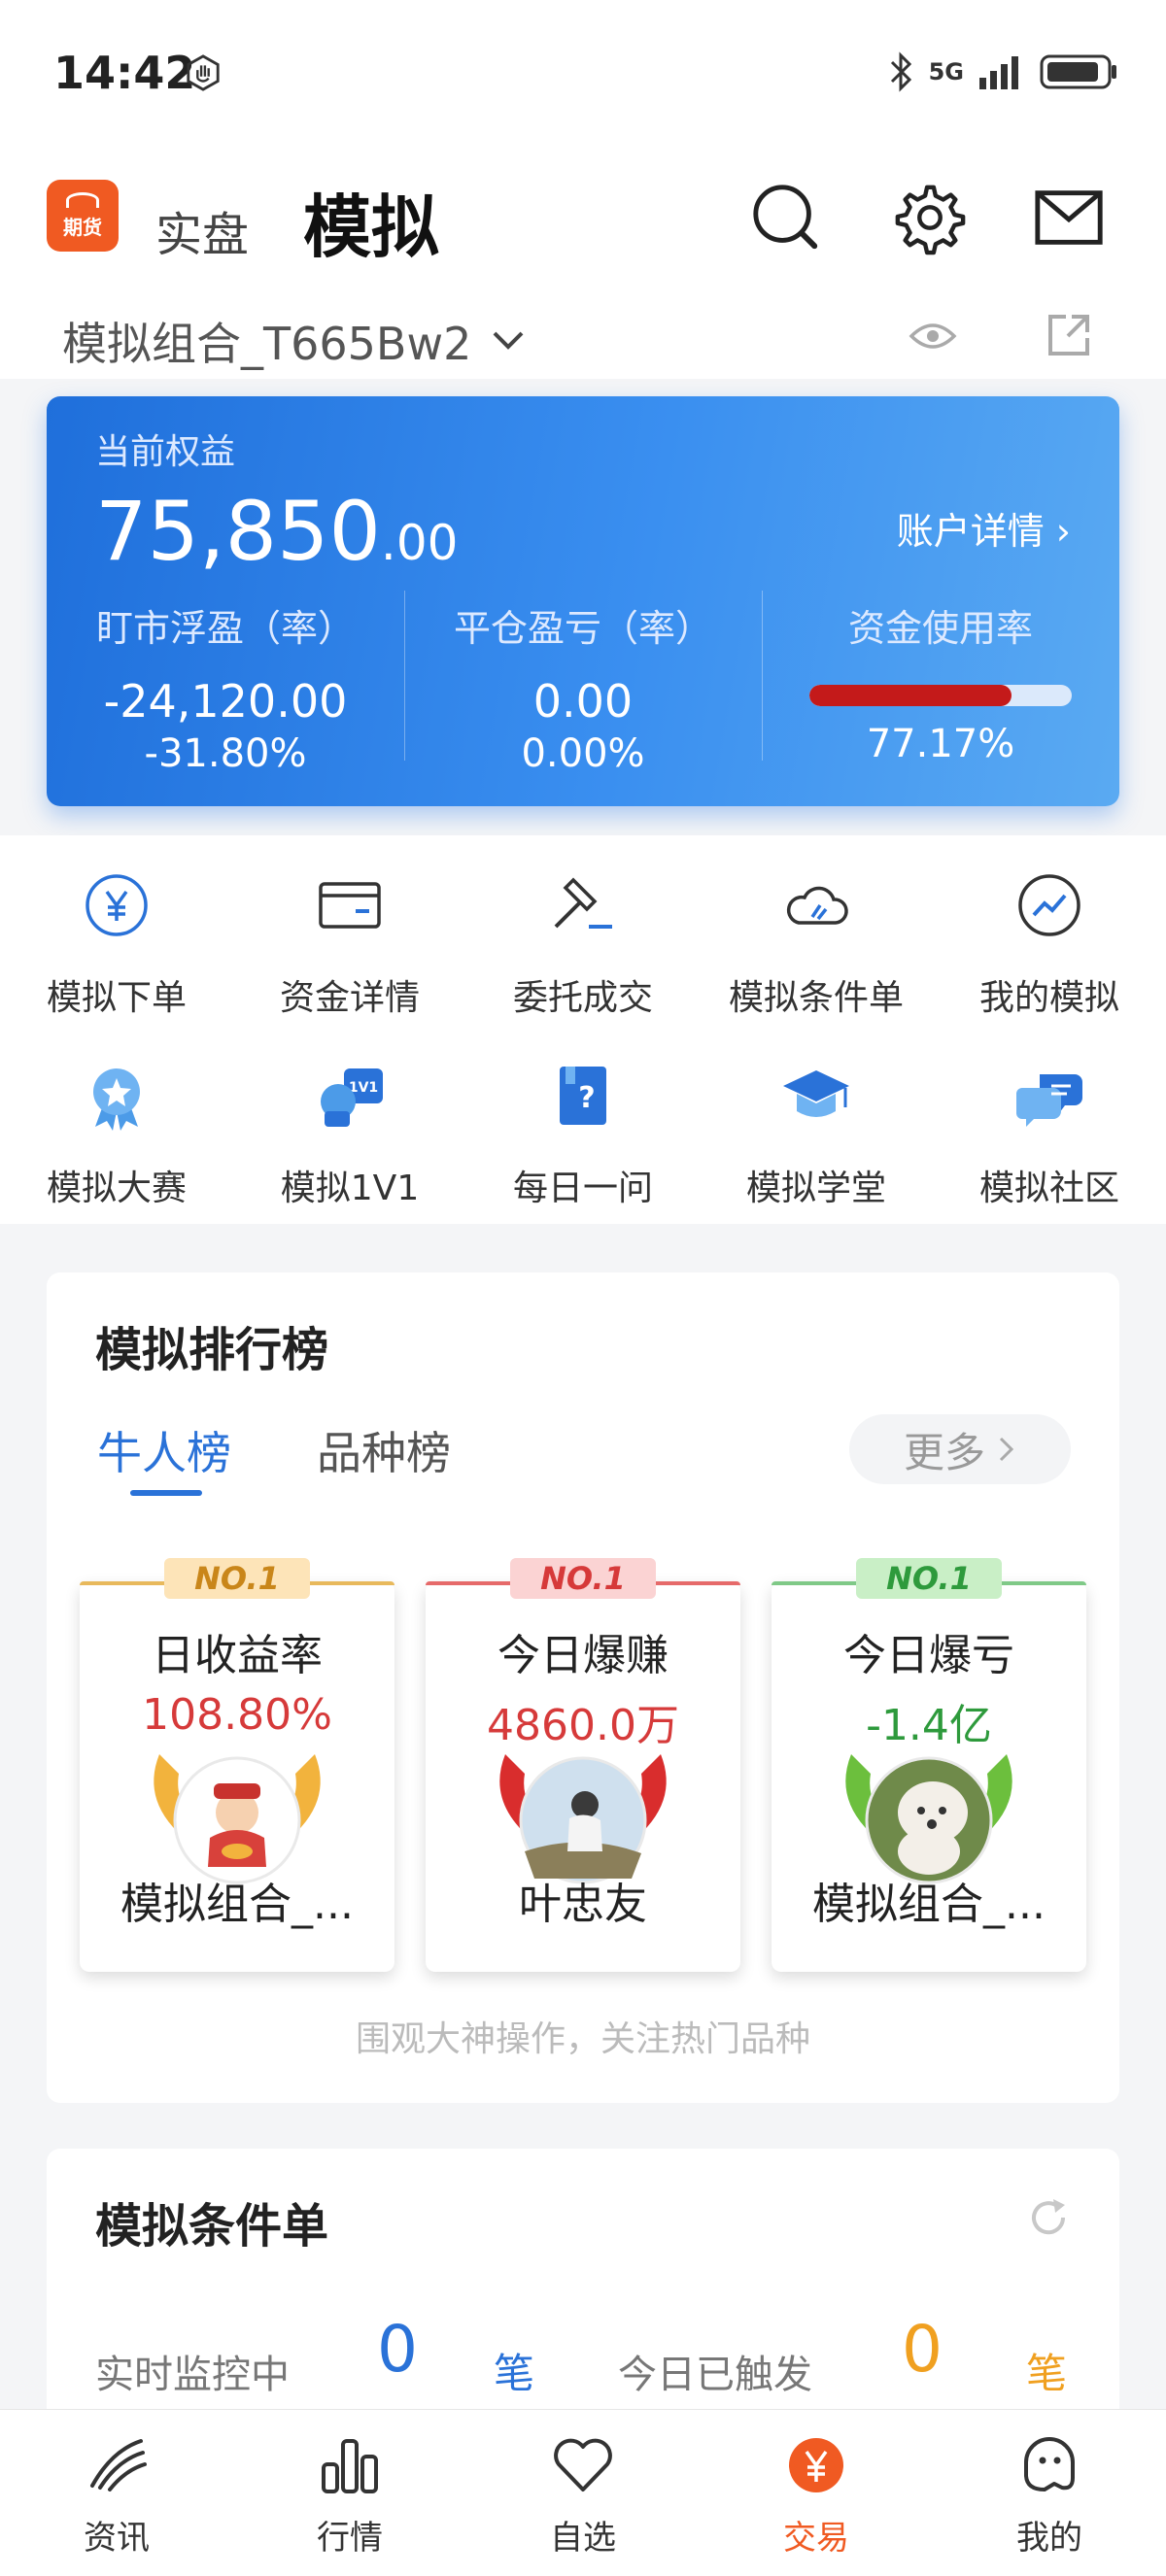 This screenshot has width=1166, height=2576. I want to click on menu-sim-1v1: 1V1 模拟1V1, so click(349, 1133).